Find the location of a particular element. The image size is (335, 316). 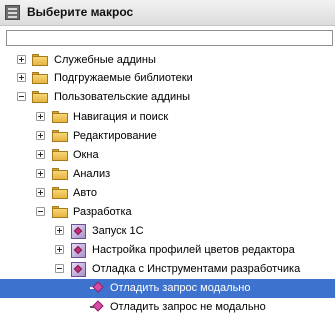

tree-item-debug-dev-tools: Отладка с Инструментами разработчика is located at coordinates (167, 269).